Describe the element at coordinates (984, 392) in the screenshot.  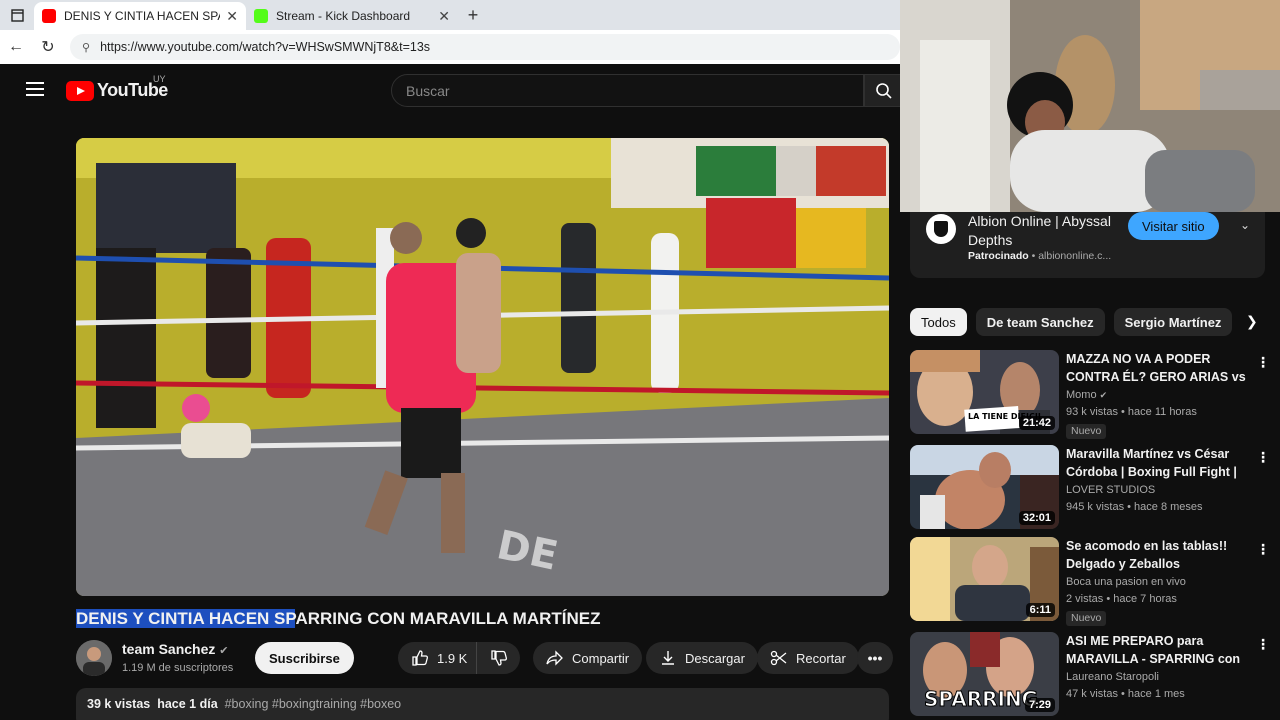
I see `video-thumbnail: LA TIENE DIFICIL 21:42` at that location.